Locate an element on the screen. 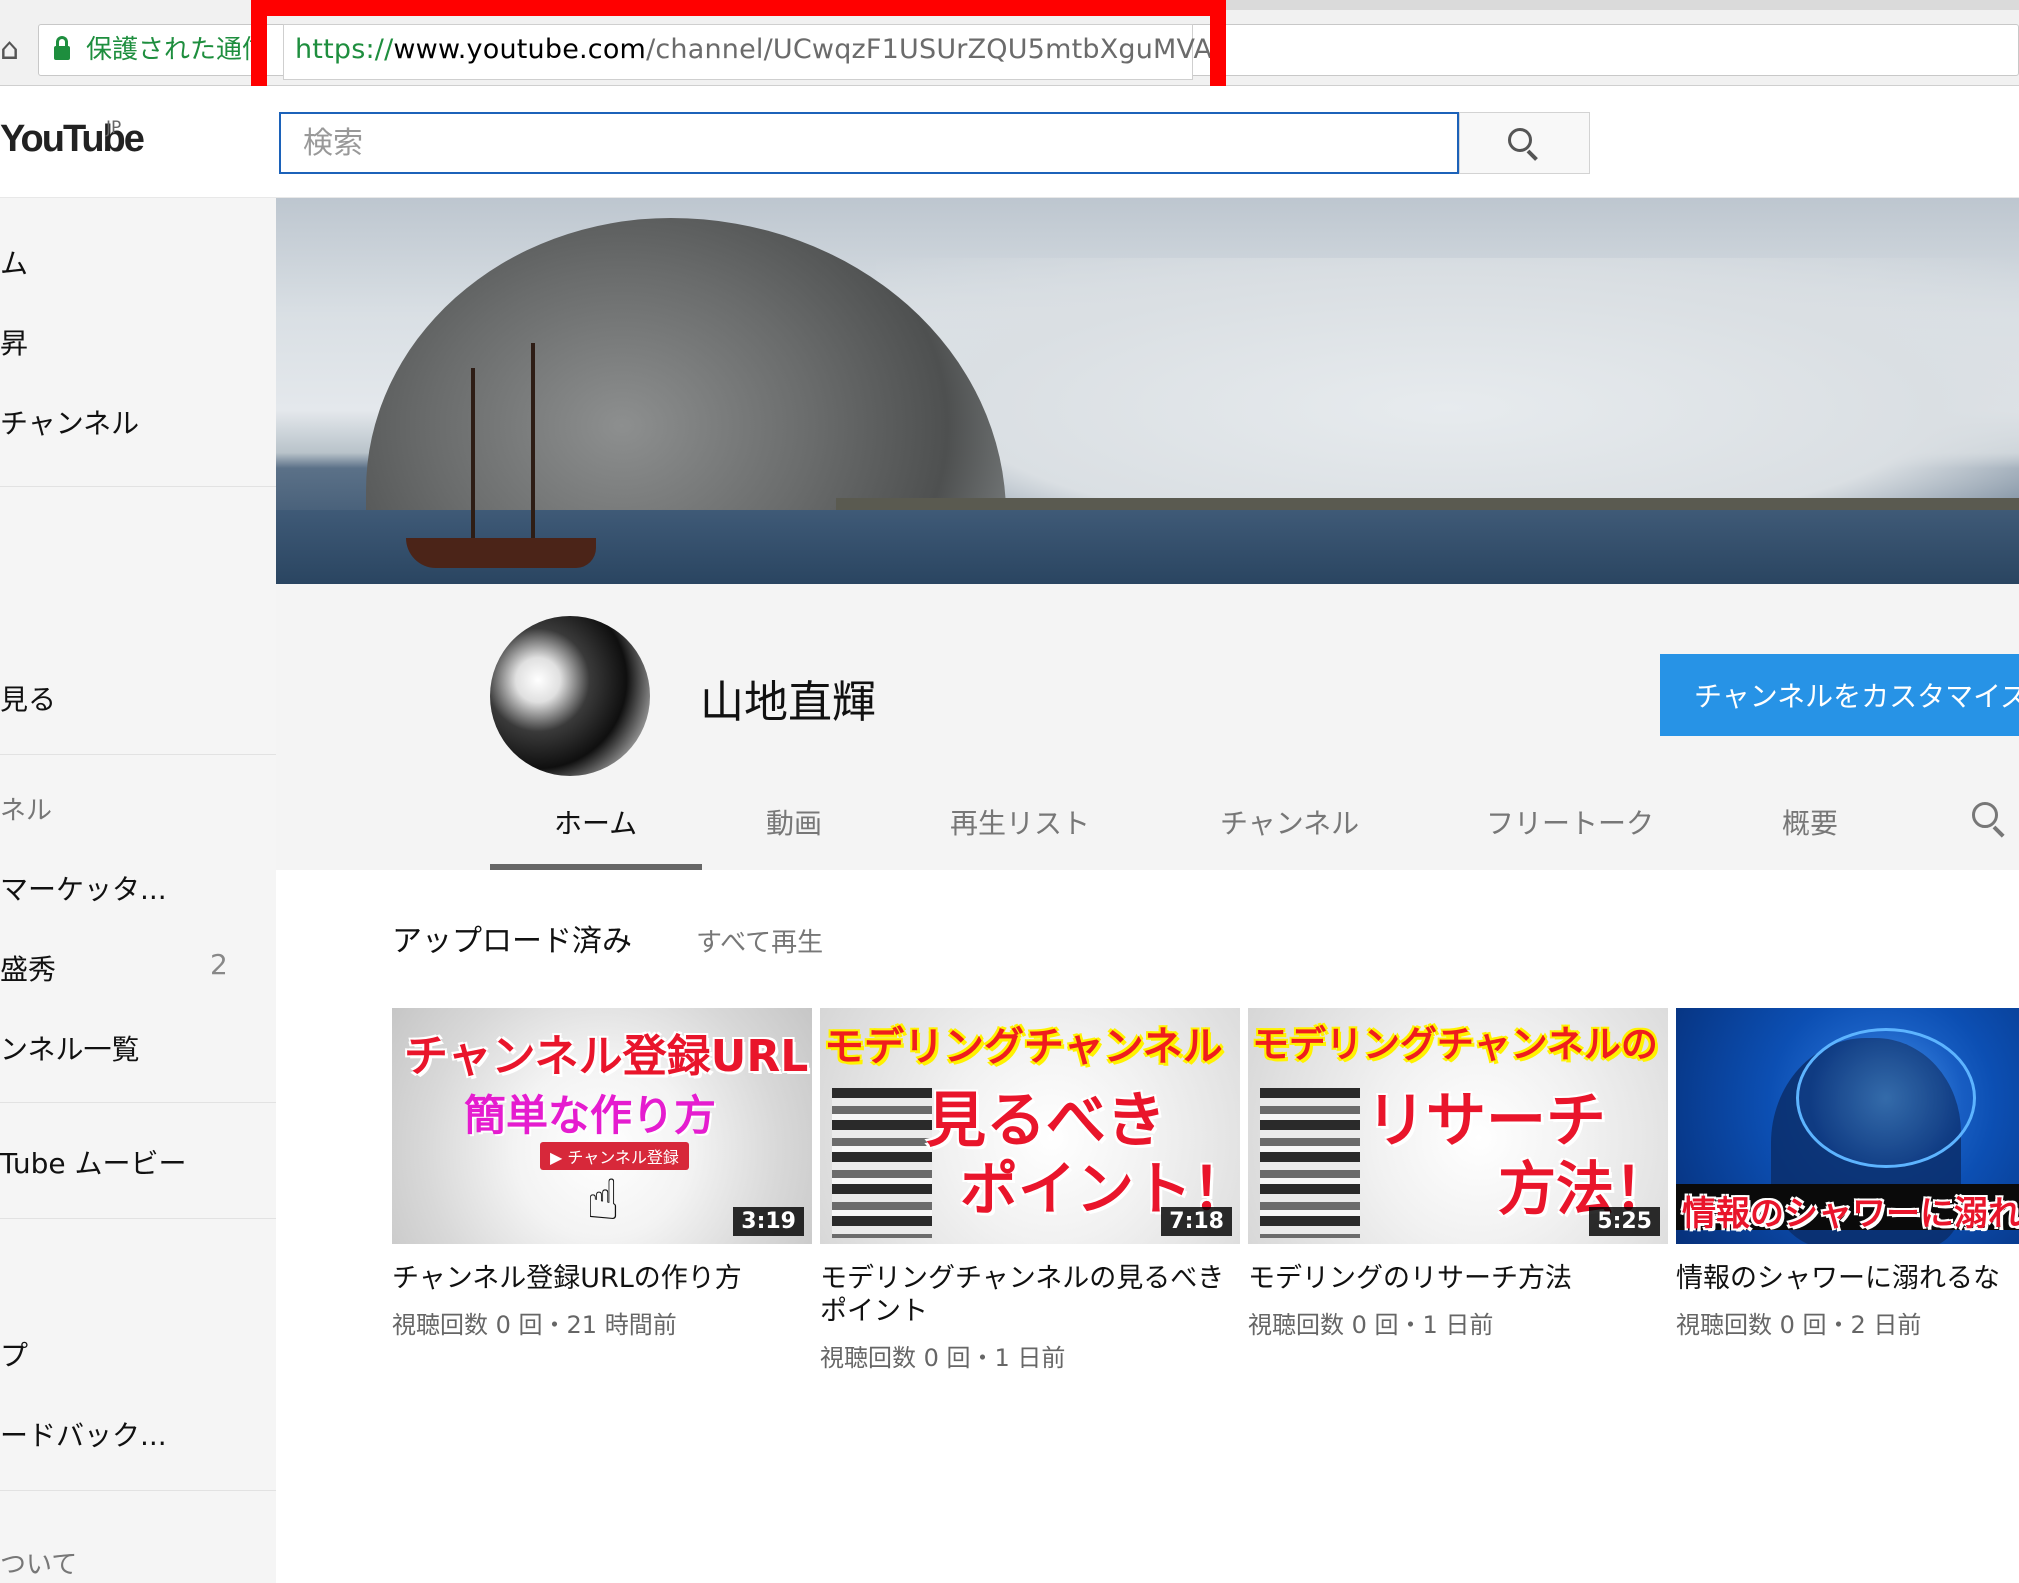  video-duration: 5:25 is located at coordinates (1624, 1221).